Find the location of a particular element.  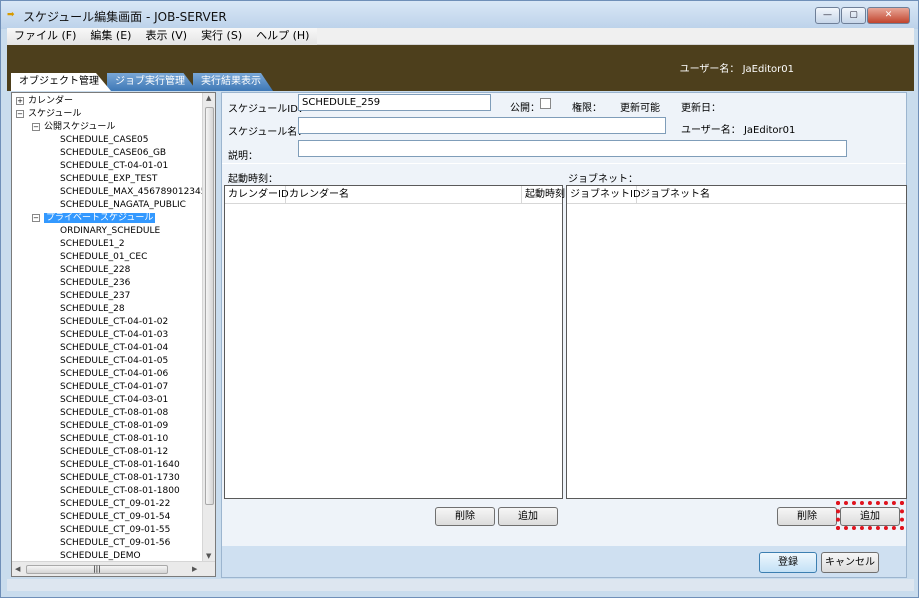

tree-item: SCHEDULE_NAGATA_PUBLIC is located at coordinates (107, 205).